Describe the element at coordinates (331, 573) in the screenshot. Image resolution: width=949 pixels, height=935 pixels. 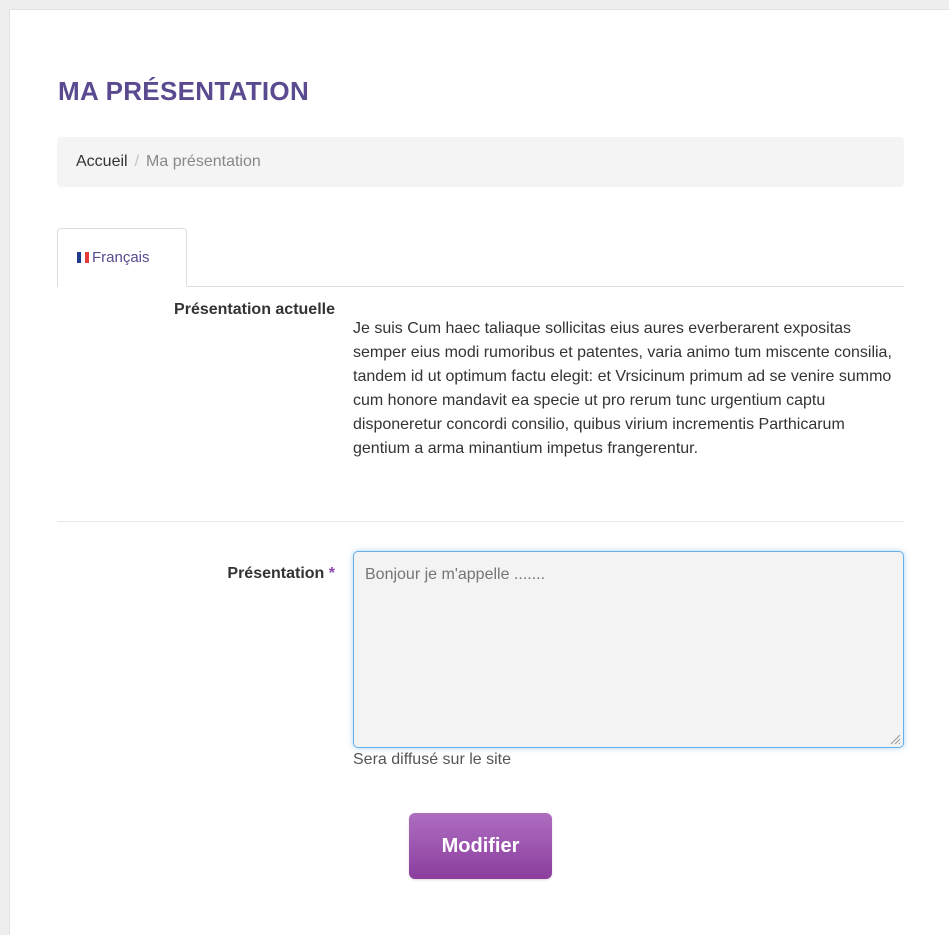
I see `required-mark: *` at that location.